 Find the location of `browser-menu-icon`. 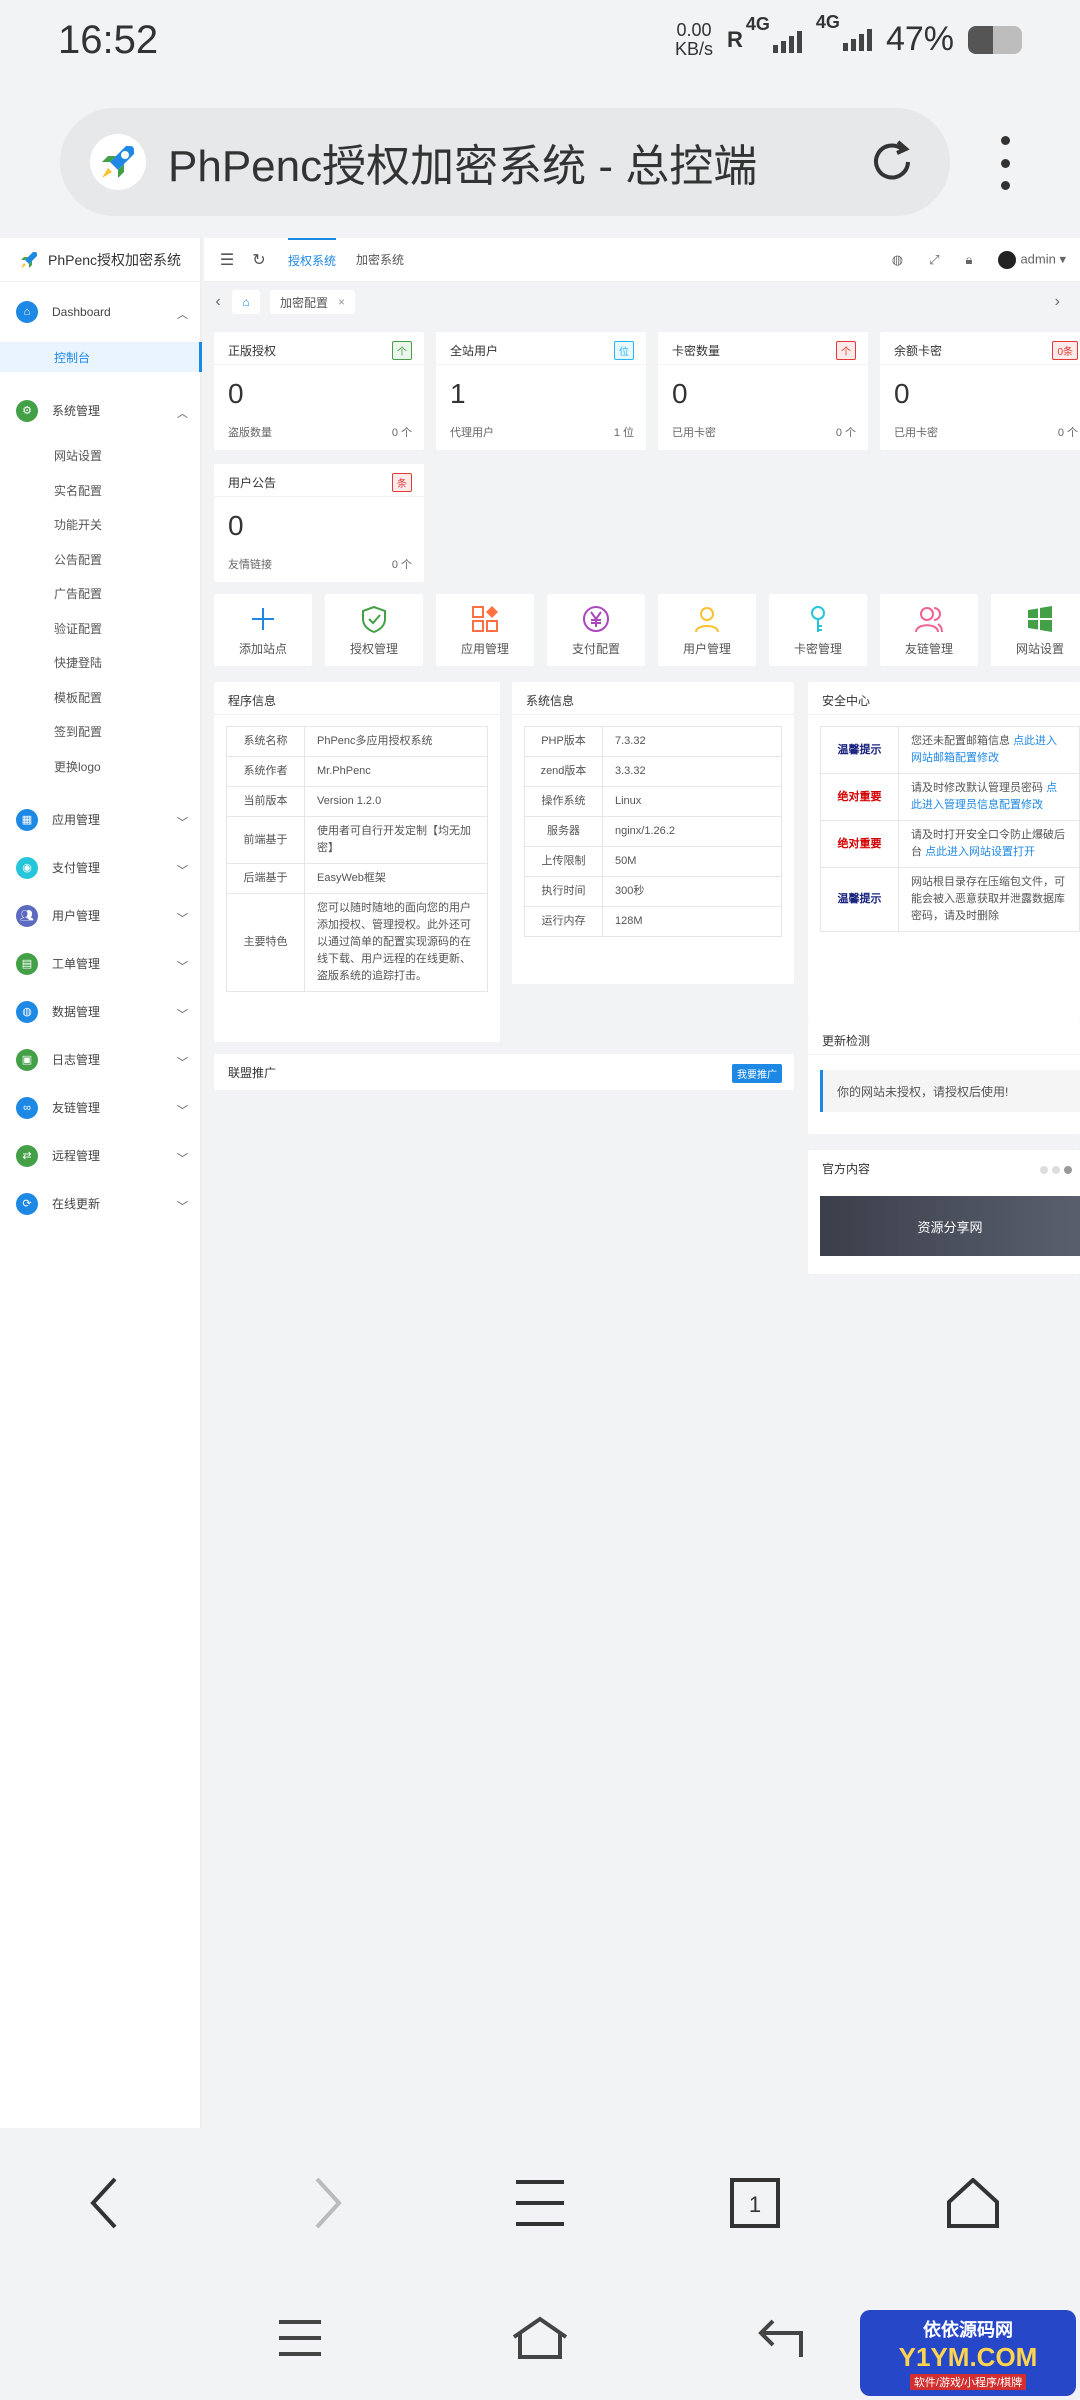

browser-menu-icon is located at coordinates (1005, 163).